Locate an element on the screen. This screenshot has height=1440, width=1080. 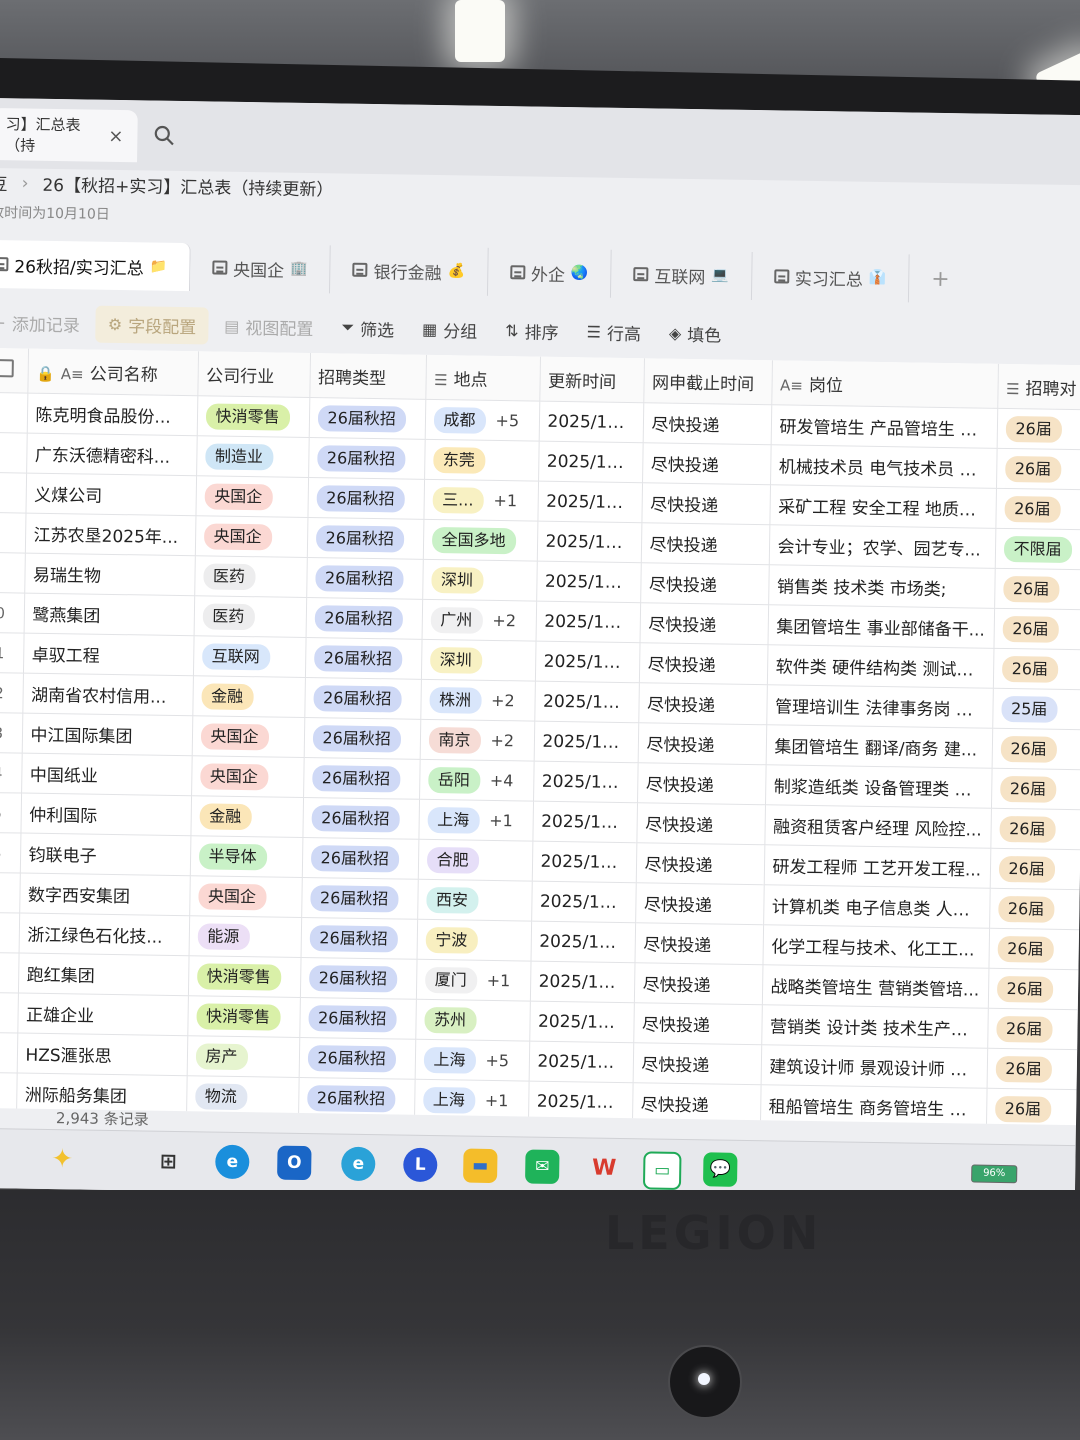
company-cell: 钧联电子 is located at coordinates (105, 854).